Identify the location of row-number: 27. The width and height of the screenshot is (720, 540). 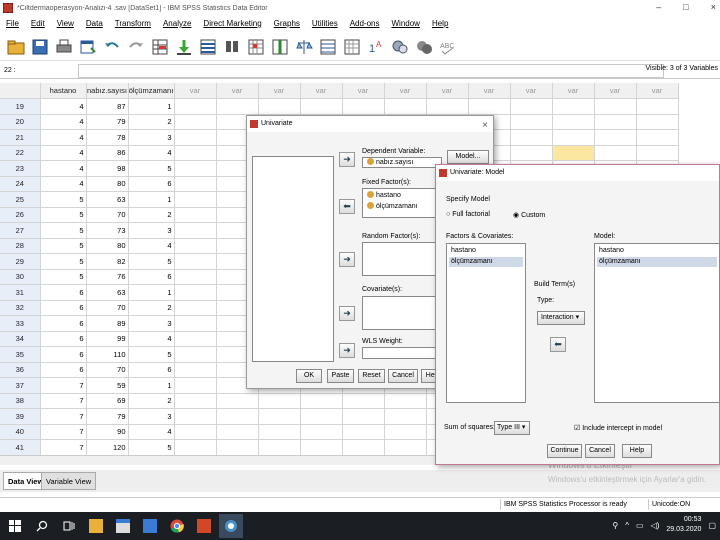
(20, 230).